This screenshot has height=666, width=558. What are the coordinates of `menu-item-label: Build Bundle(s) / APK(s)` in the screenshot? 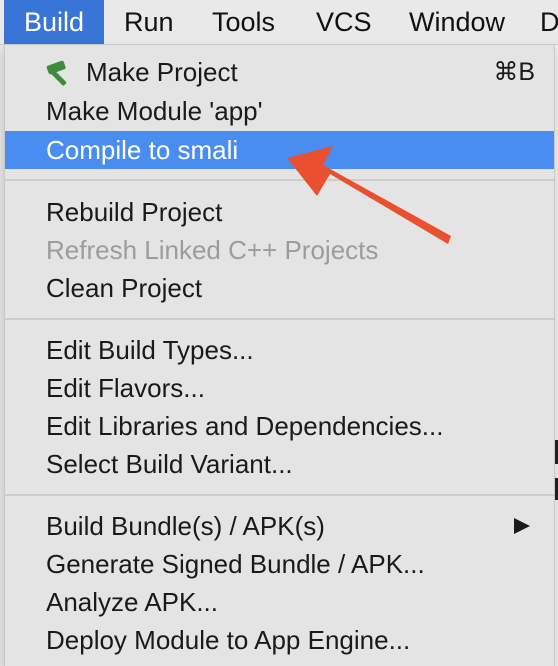 It's located at (185, 526).